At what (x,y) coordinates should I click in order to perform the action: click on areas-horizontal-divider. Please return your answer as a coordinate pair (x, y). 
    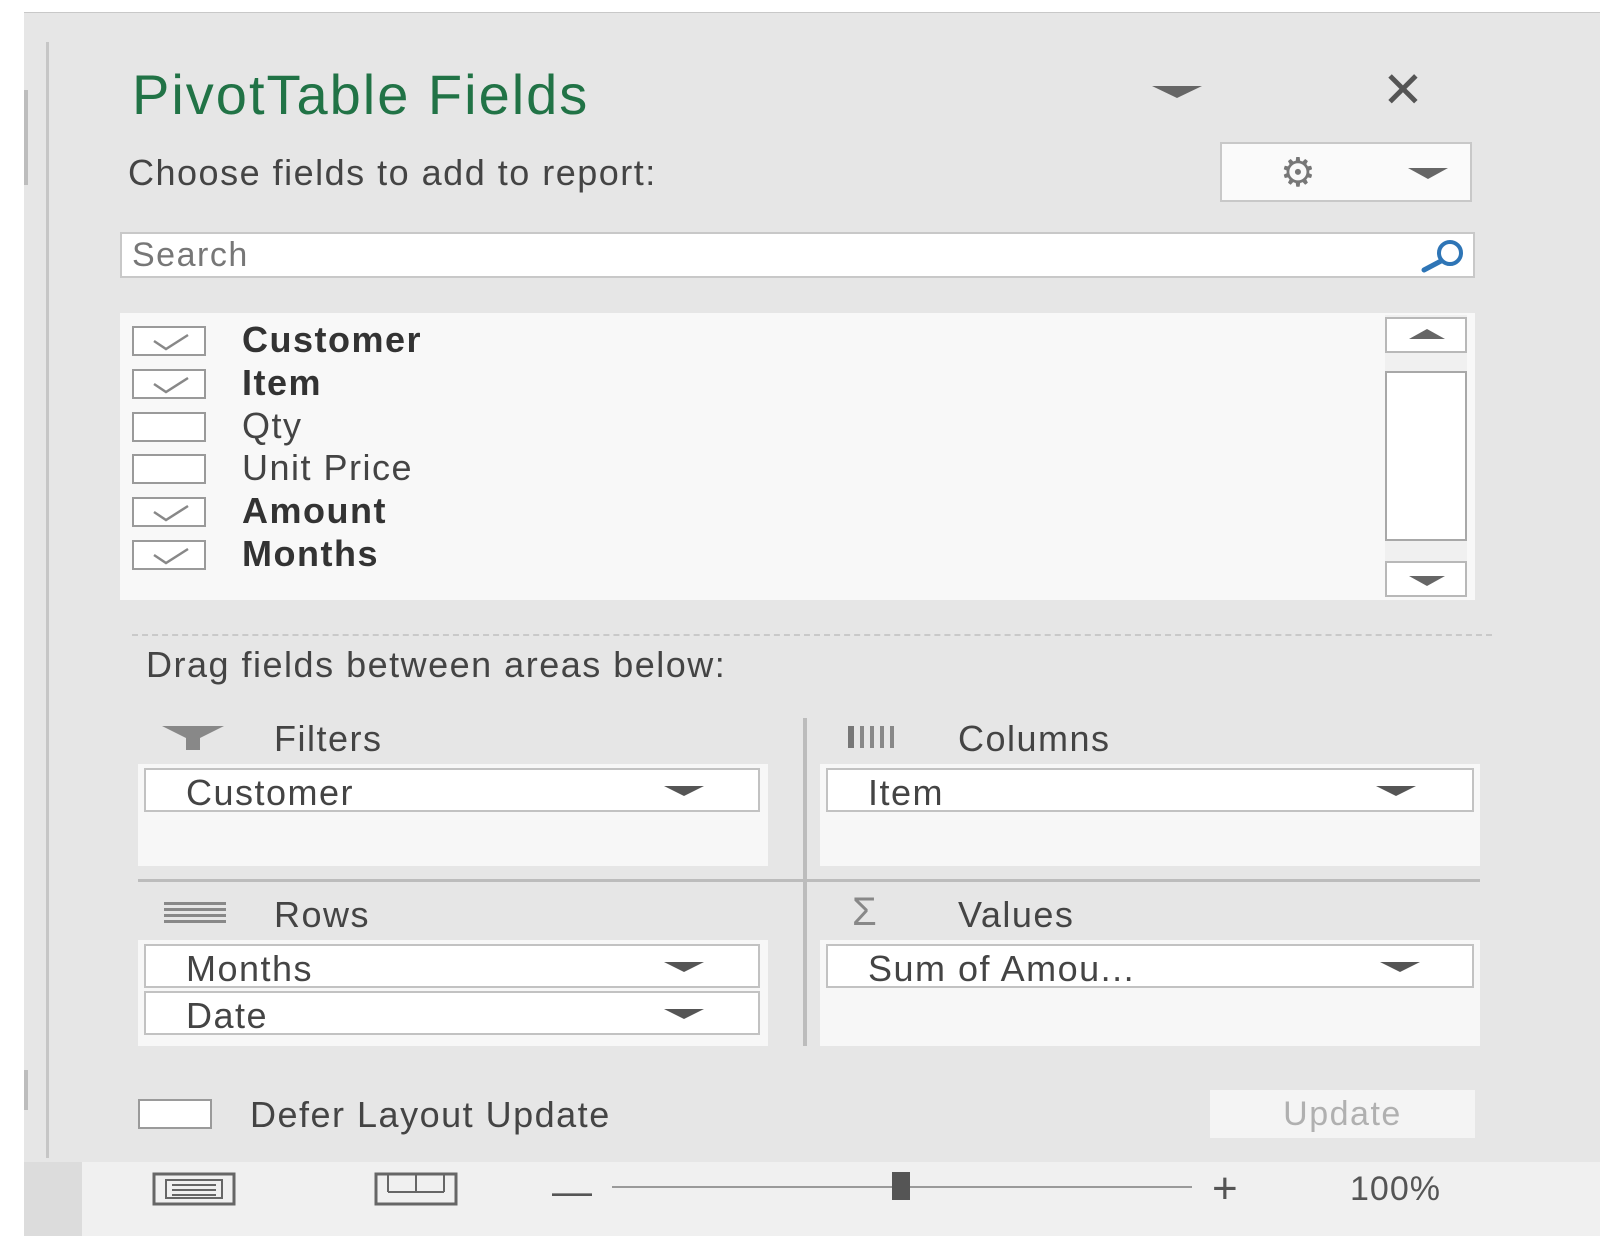
    Looking at the image, I should click on (809, 880).